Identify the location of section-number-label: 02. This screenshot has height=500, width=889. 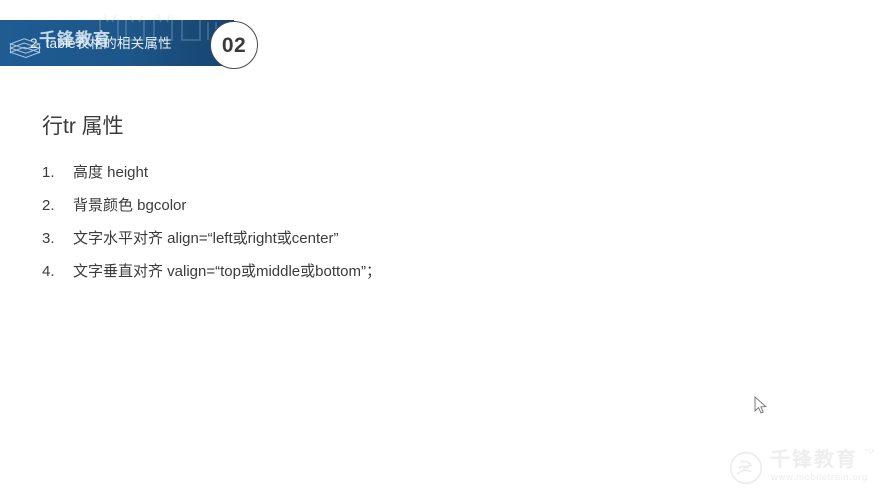
(234, 45).